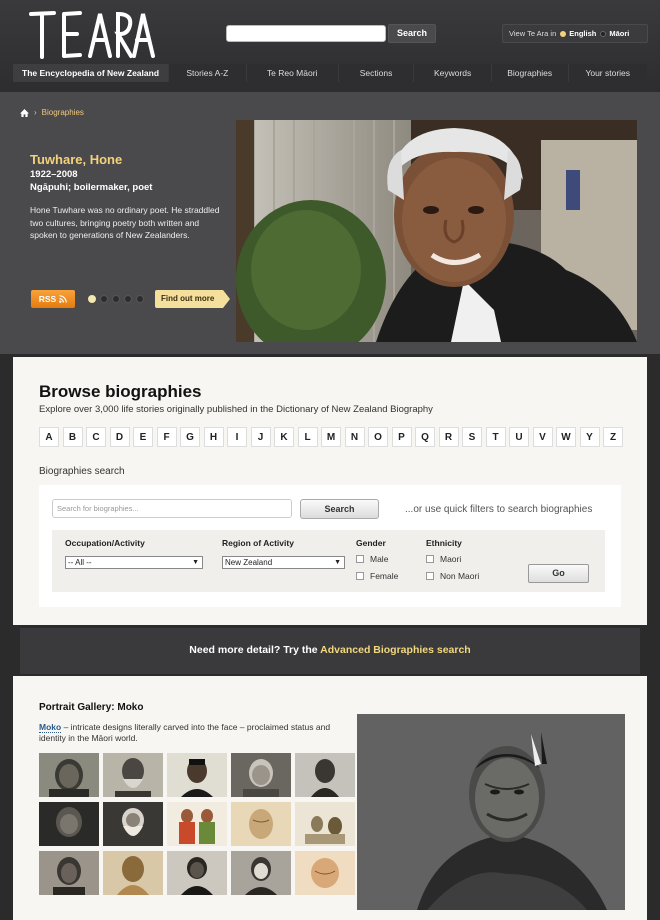  I want to click on region-label: Region of Activity, so click(258, 543).